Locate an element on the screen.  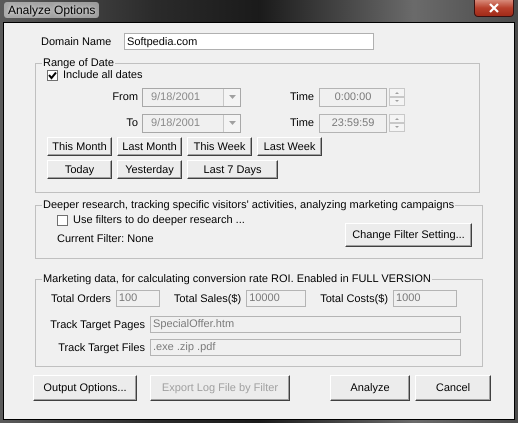
close-icon is located at coordinates (494, 8).